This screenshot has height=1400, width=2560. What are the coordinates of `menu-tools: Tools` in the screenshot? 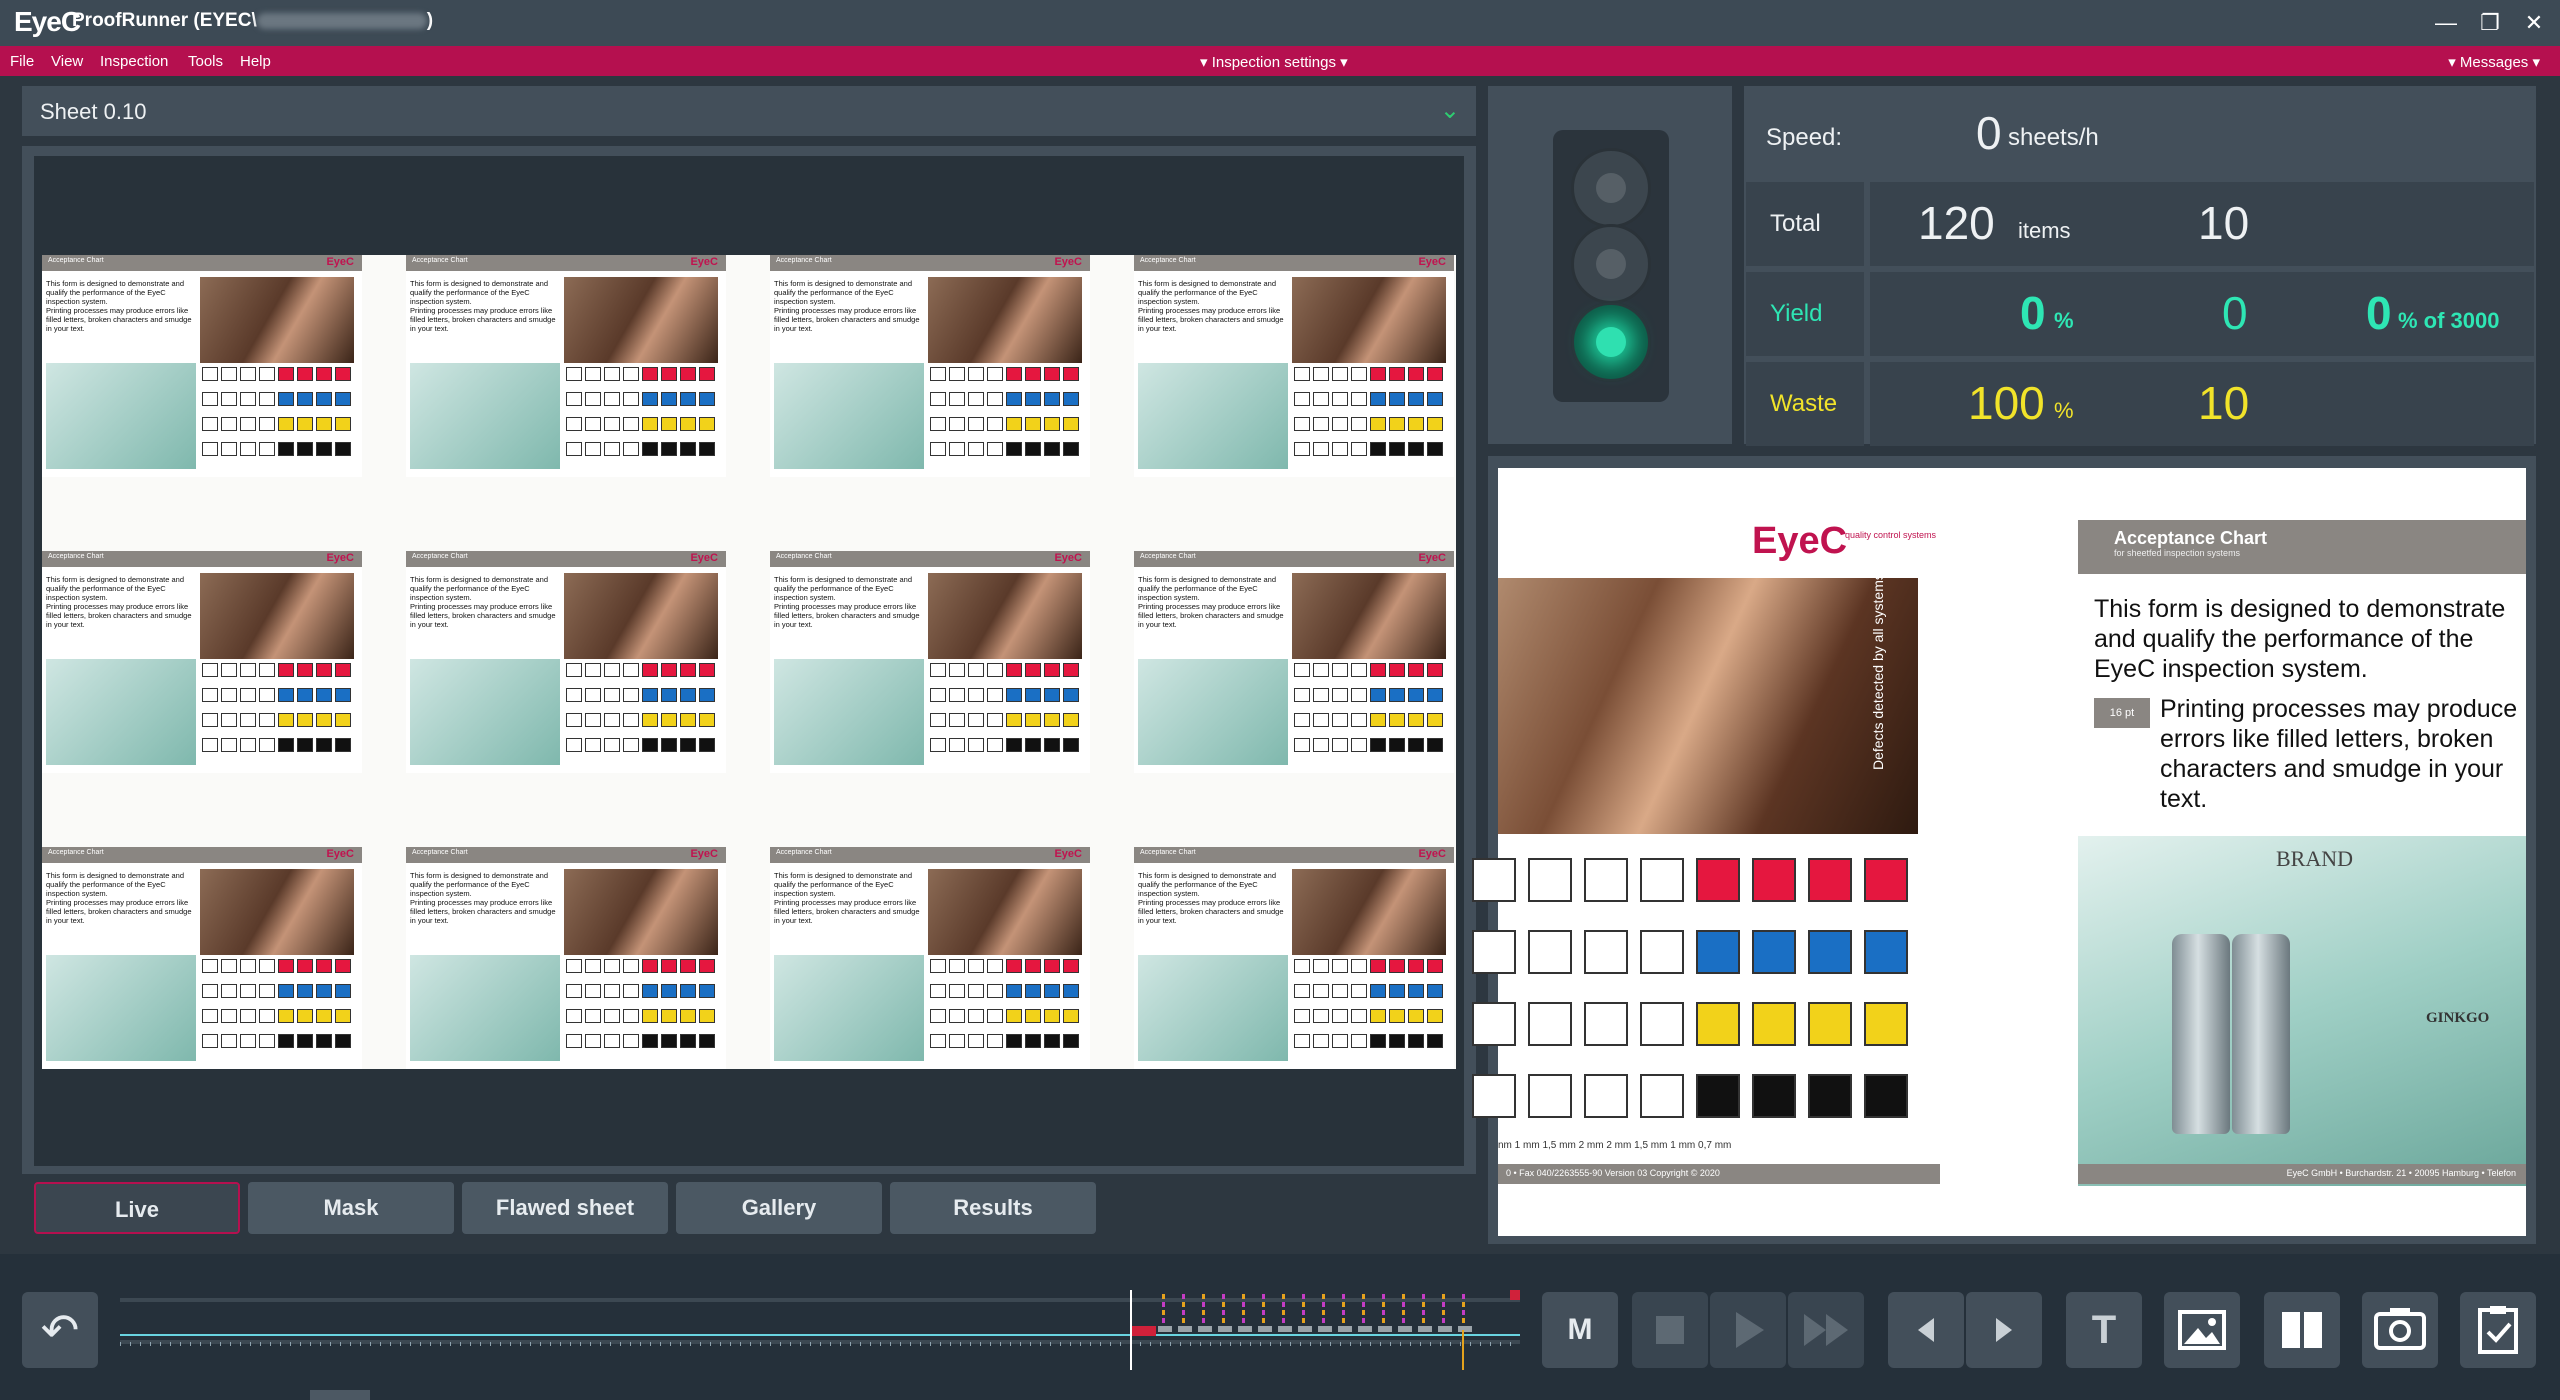 It's located at (205, 61).